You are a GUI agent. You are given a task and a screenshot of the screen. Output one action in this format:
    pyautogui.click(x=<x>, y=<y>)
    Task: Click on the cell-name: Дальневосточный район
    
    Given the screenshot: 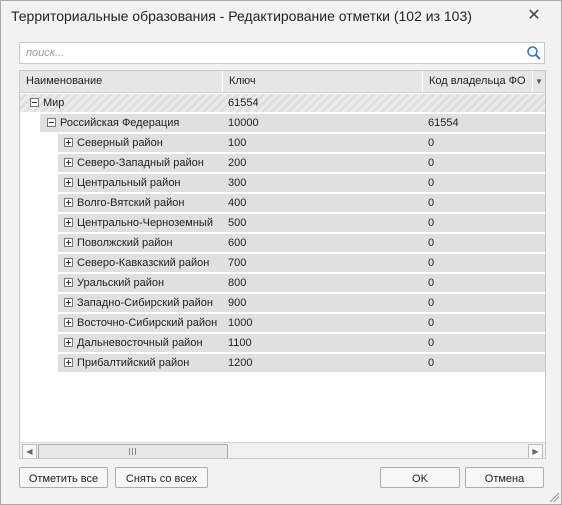 What is the action you would take?
    pyautogui.click(x=140, y=343)
    